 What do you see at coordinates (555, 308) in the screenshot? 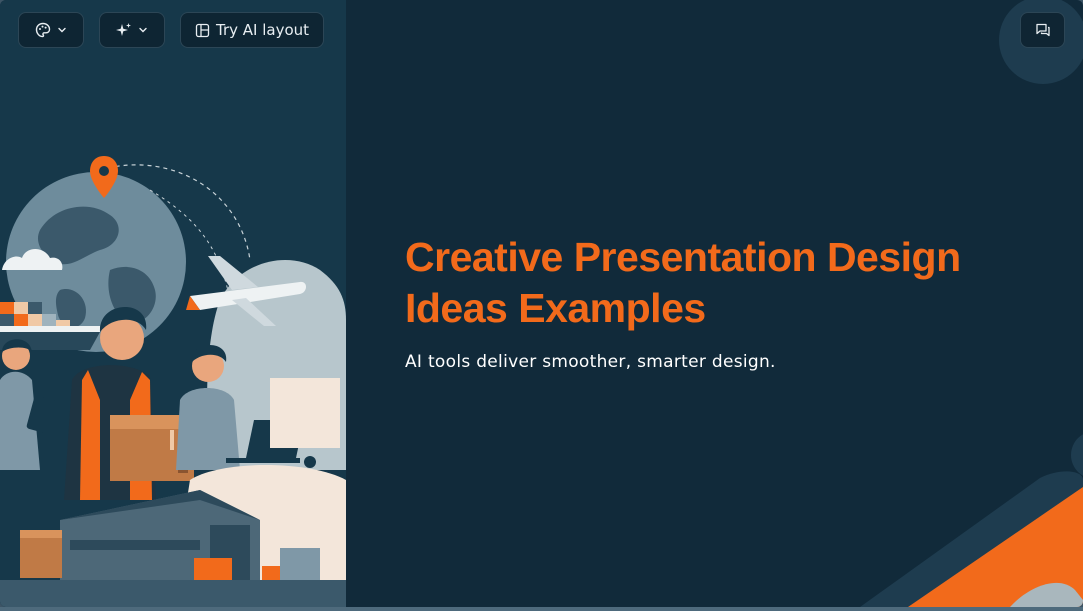
I see `slide-title-line-2: Ideas Examples` at bounding box center [555, 308].